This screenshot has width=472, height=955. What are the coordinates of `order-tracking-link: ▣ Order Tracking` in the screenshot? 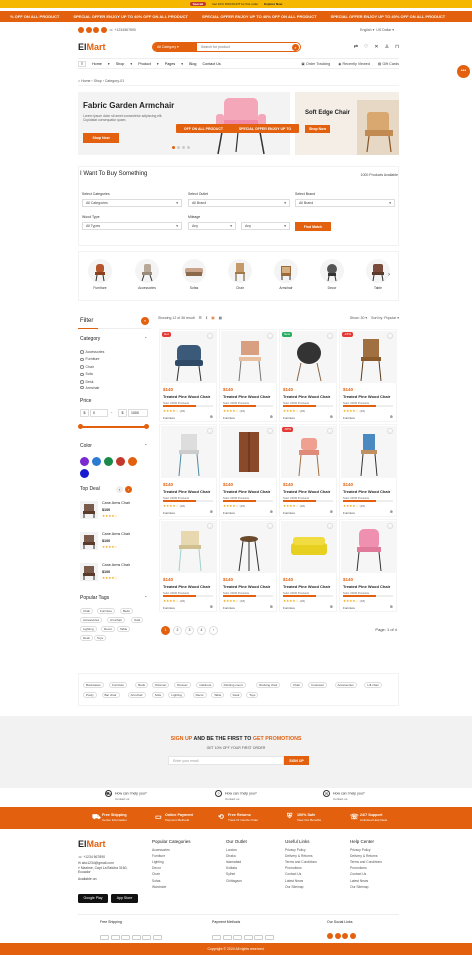 It's located at (315, 64).